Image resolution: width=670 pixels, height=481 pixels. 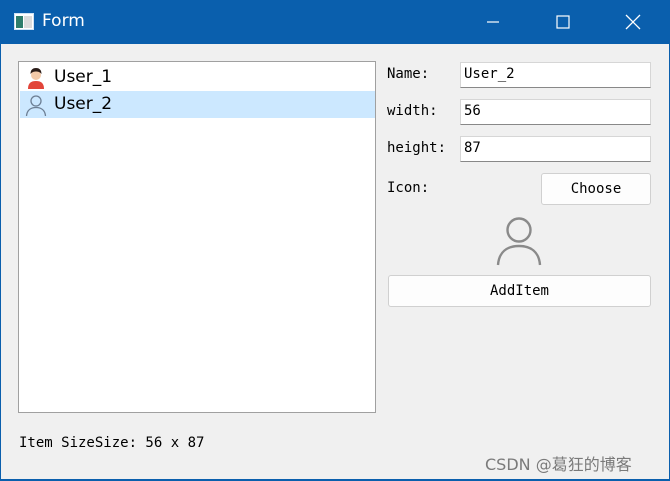 What do you see at coordinates (83, 77) in the screenshot?
I see `list-item-label: User_1` at bounding box center [83, 77].